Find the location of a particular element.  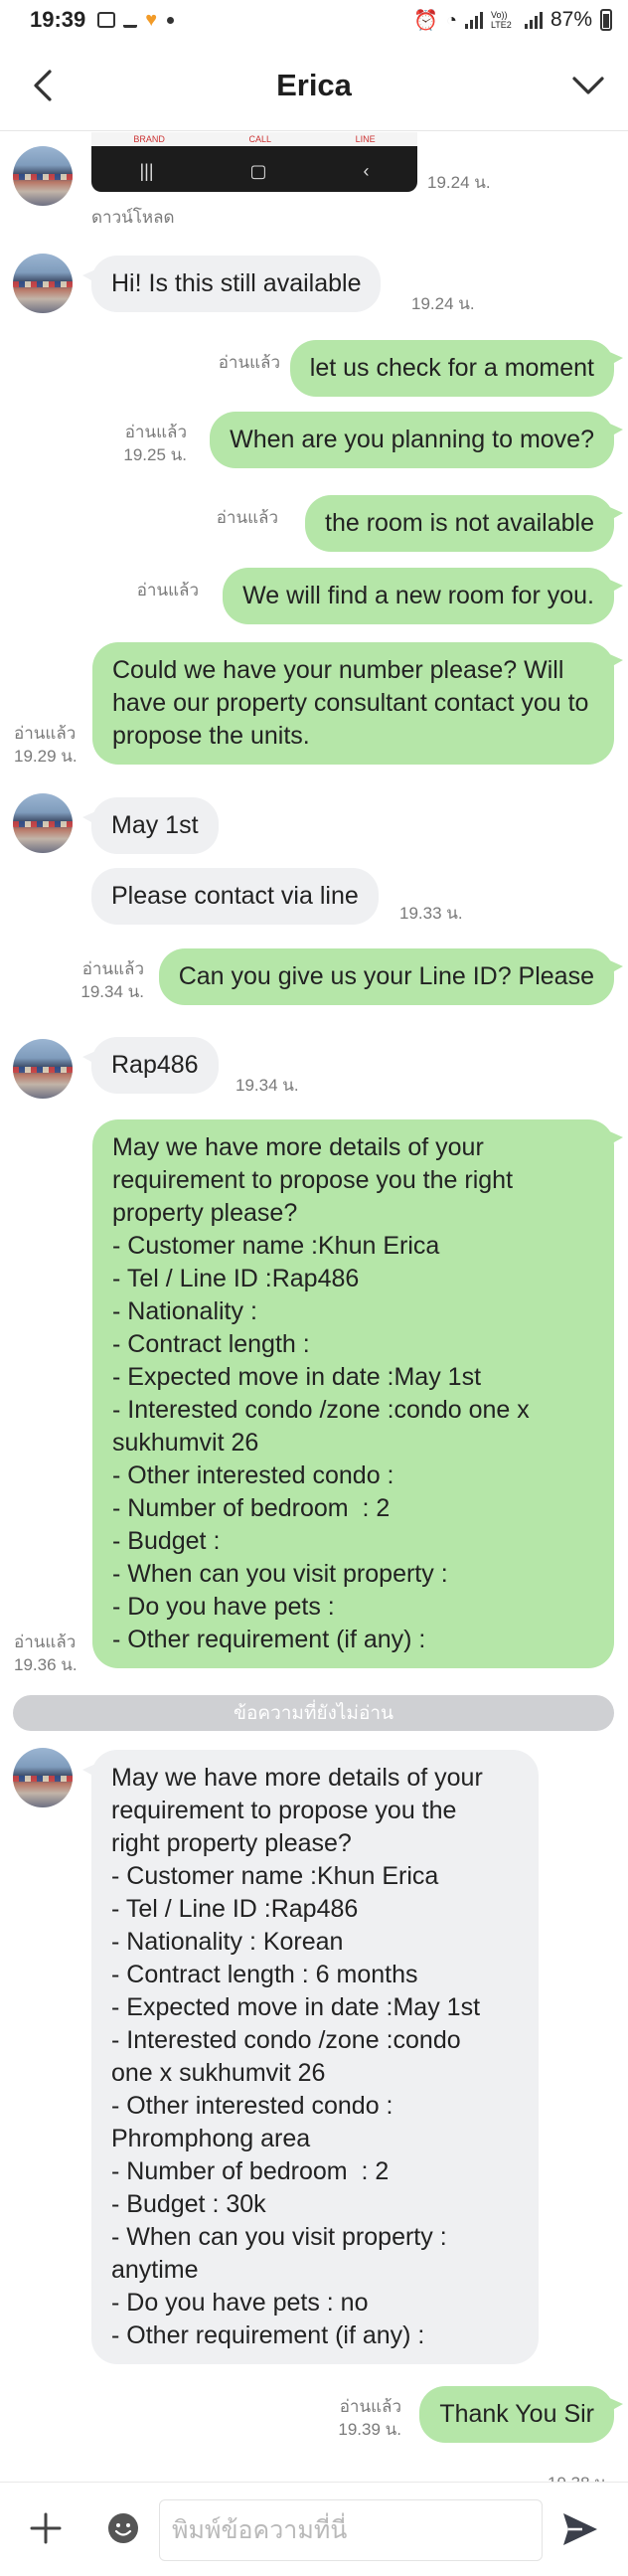

emoji-icon is located at coordinates (123, 2528).